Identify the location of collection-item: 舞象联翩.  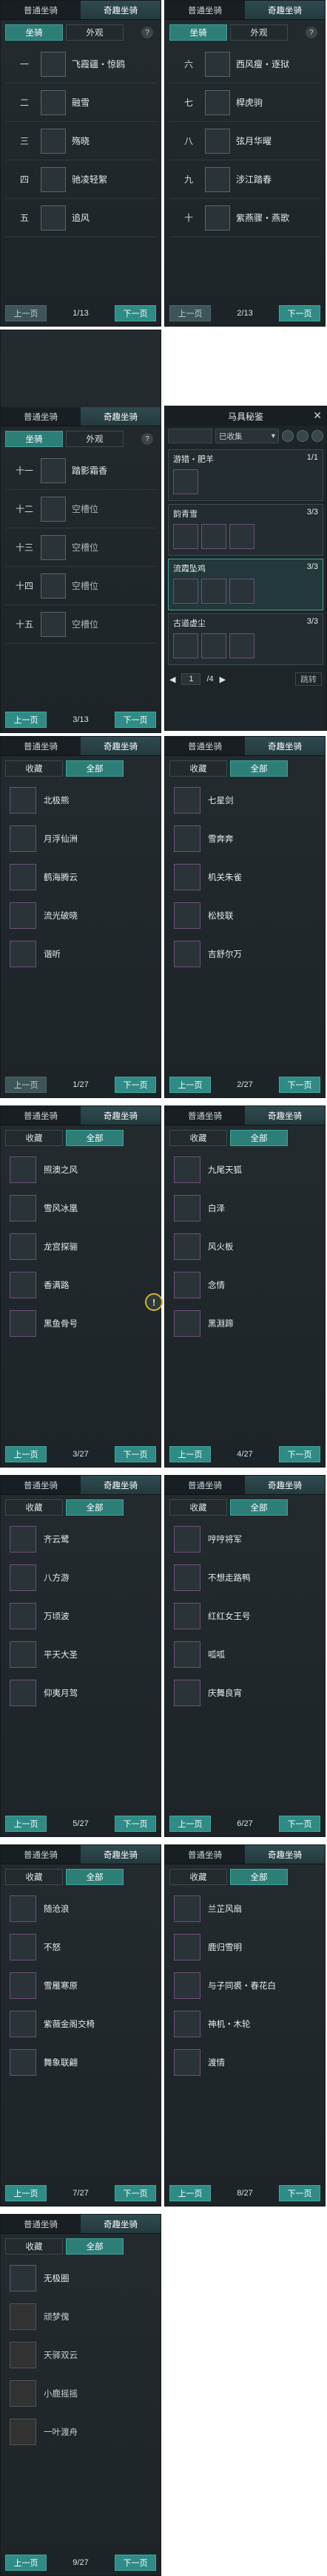
(80, 2062).